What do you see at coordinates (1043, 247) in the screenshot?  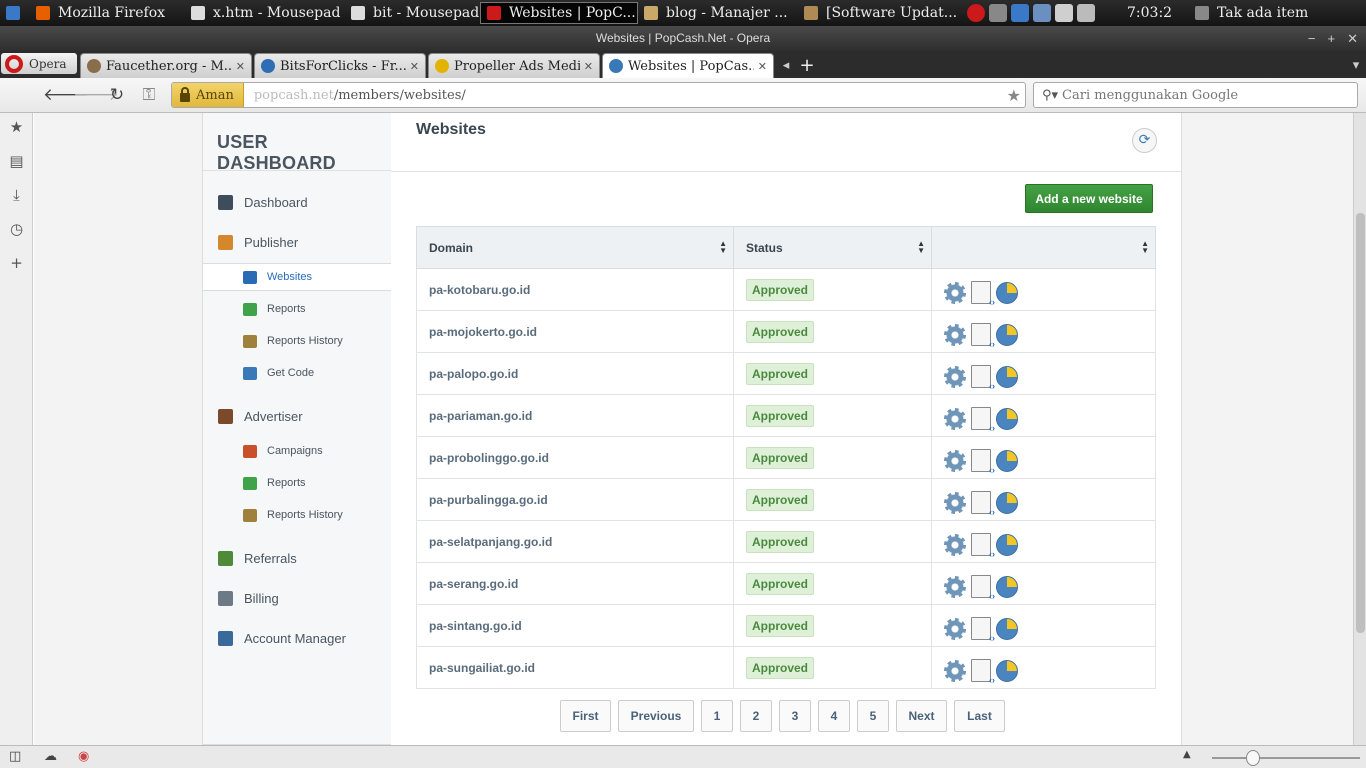 I see `column-header-actions: ▲ ▼` at bounding box center [1043, 247].